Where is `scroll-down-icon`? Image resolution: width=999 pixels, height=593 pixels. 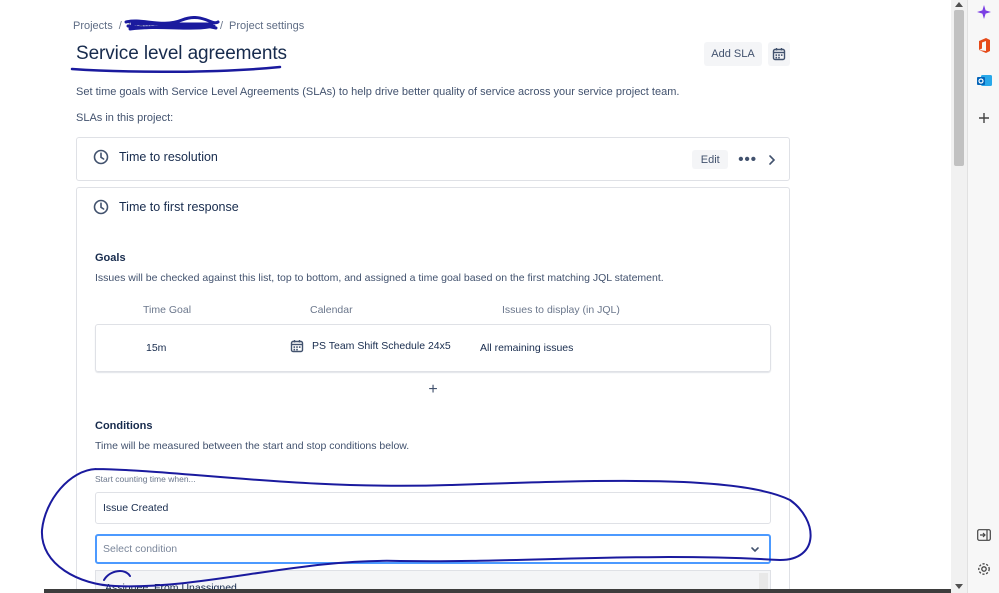
scroll-down-icon is located at coordinates (959, 586).